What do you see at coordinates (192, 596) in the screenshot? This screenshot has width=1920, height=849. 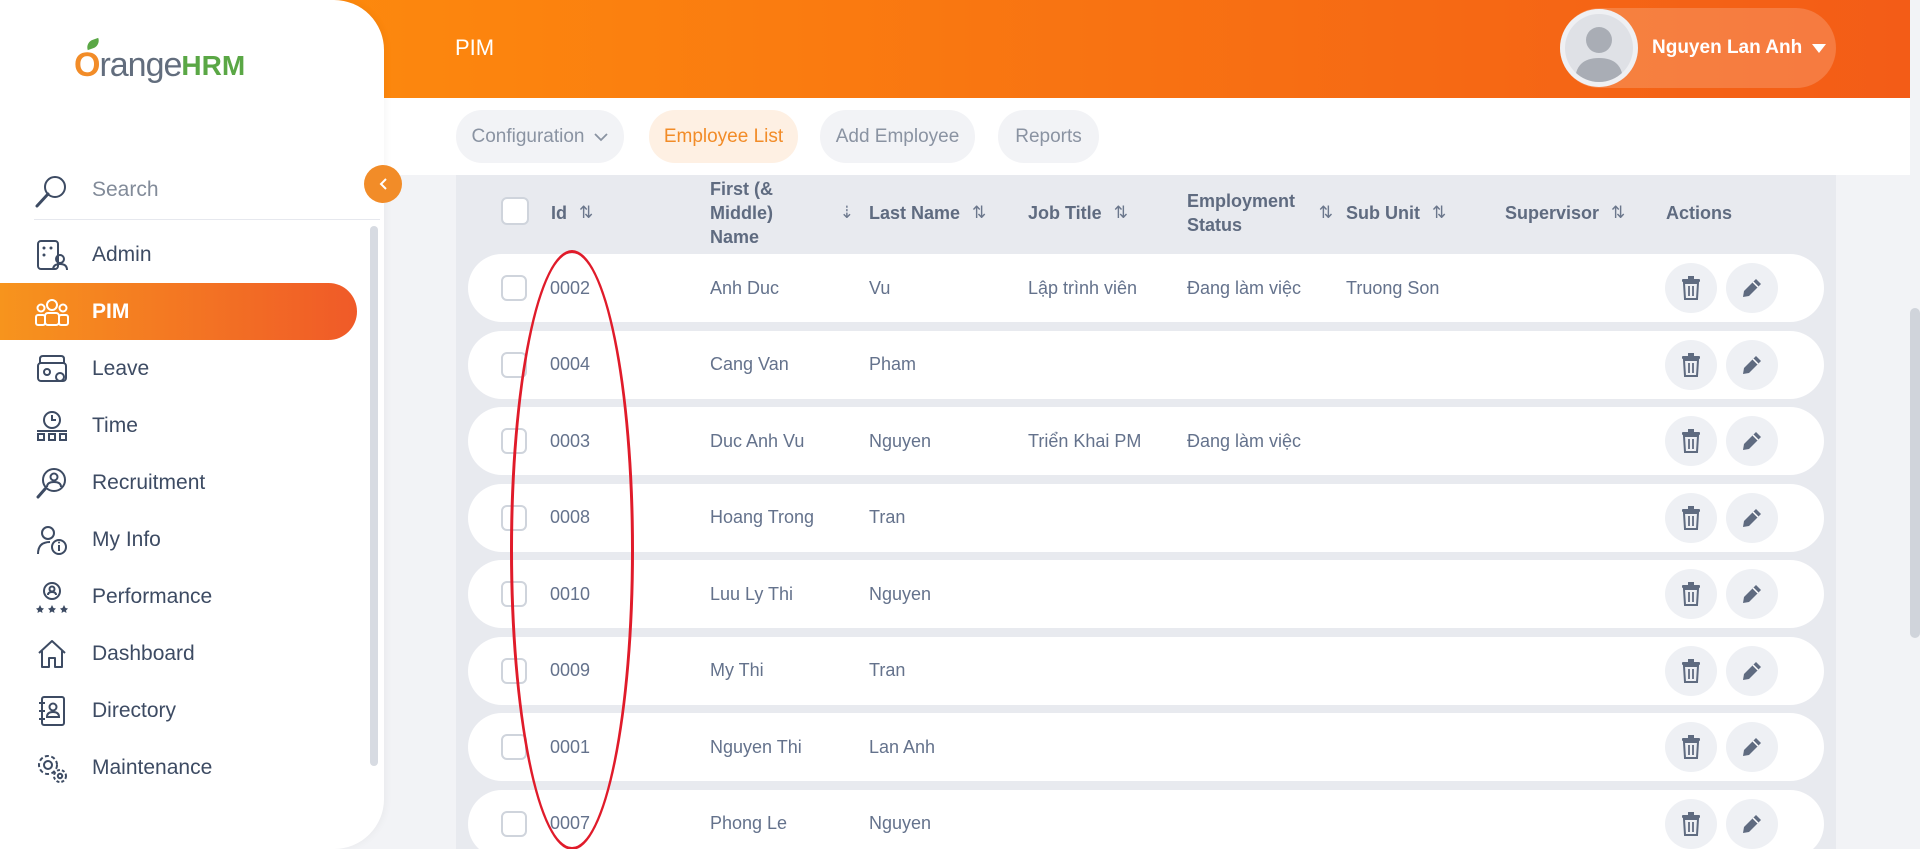 I see `sidebar-item-performance: Performance` at bounding box center [192, 596].